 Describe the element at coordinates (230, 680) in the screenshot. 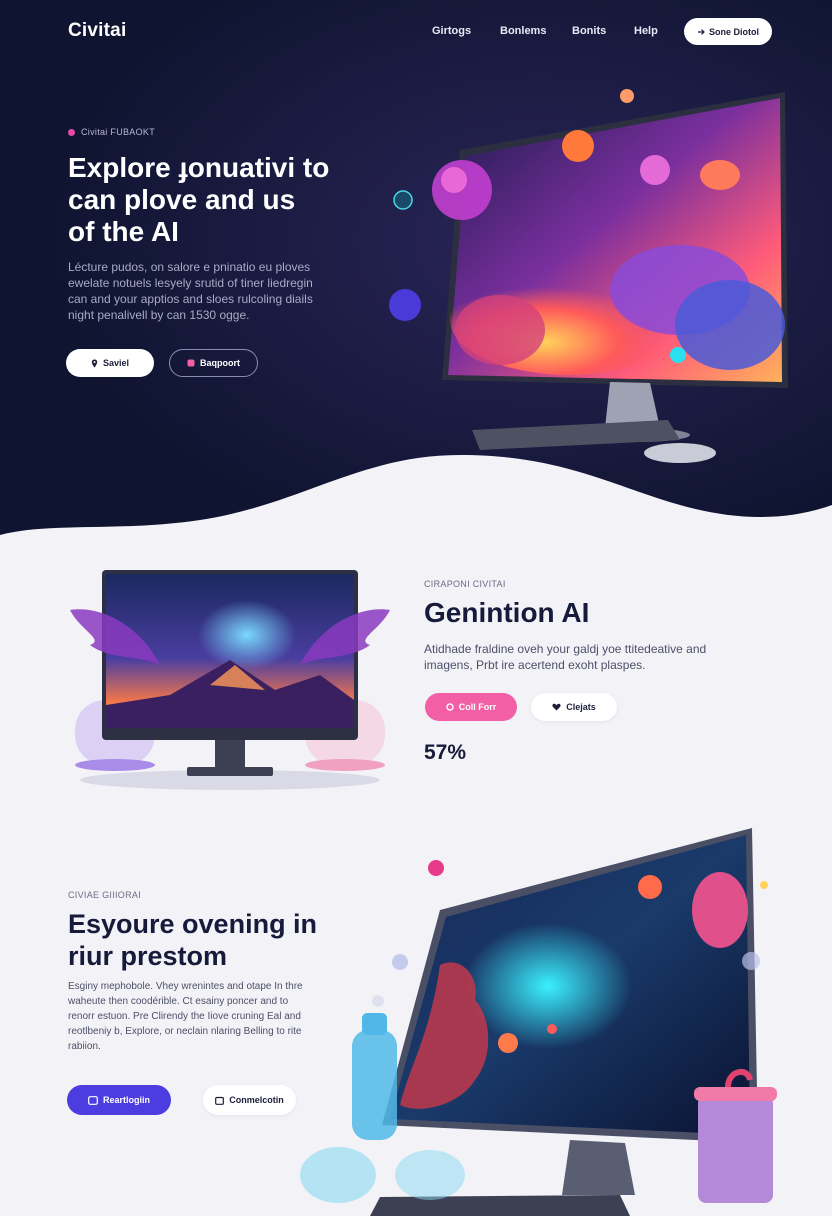

I see `section2-monitor-illustration` at that location.